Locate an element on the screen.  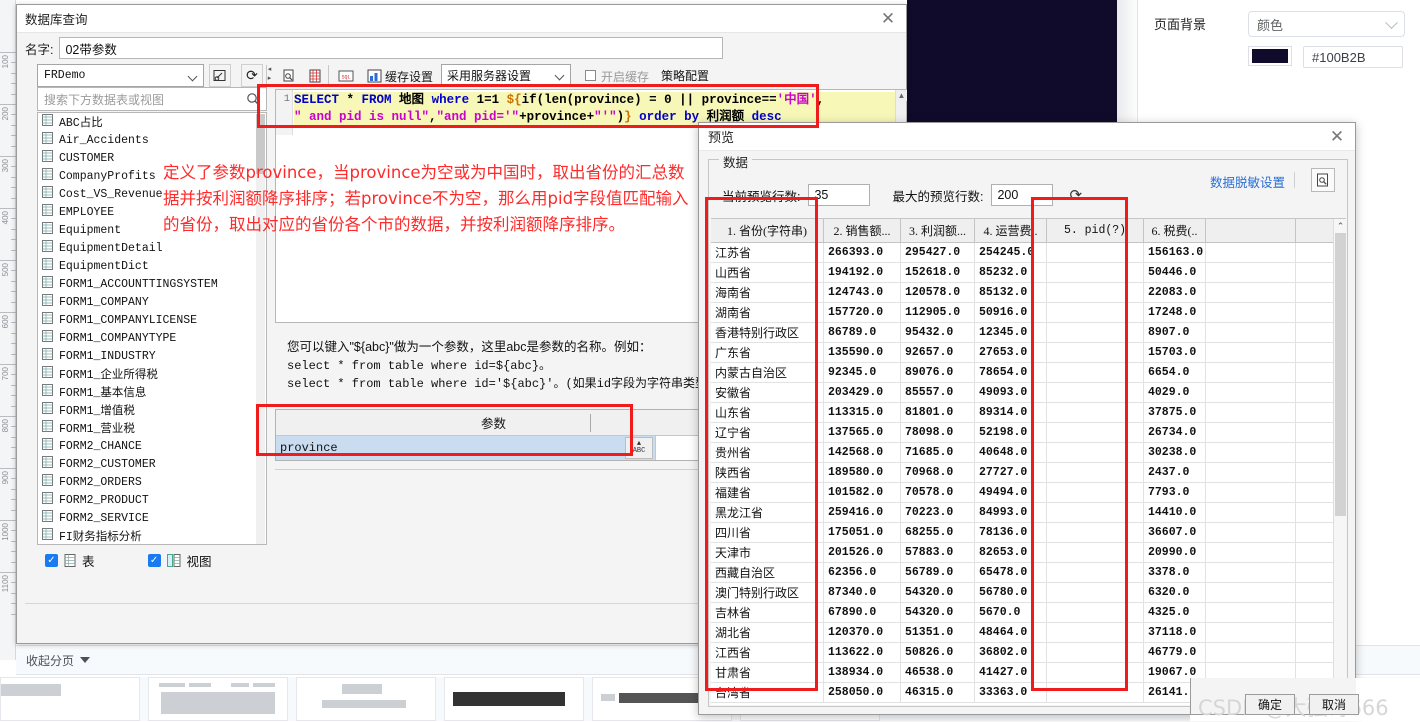
table-list-item: FI财务指标分析 is located at coordinates (152, 535).